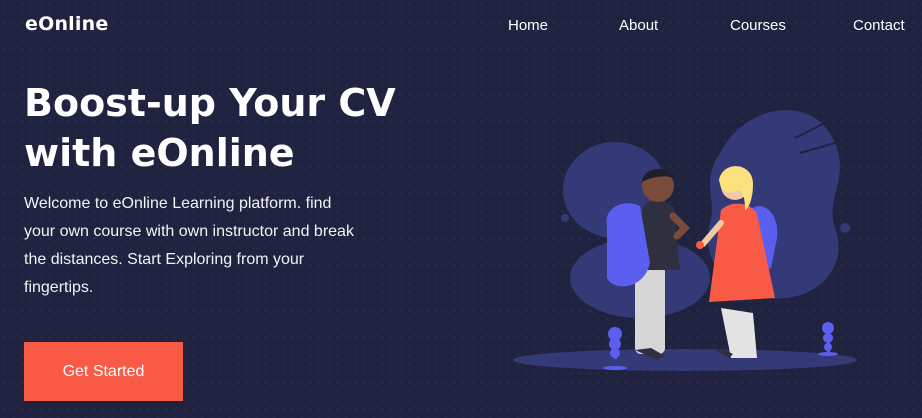 Image resolution: width=922 pixels, height=418 pixels. What do you see at coordinates (159, 153) in the screenshot?
I see `hero-title-line-2: with eOnline` at bounding box center [159, 153].